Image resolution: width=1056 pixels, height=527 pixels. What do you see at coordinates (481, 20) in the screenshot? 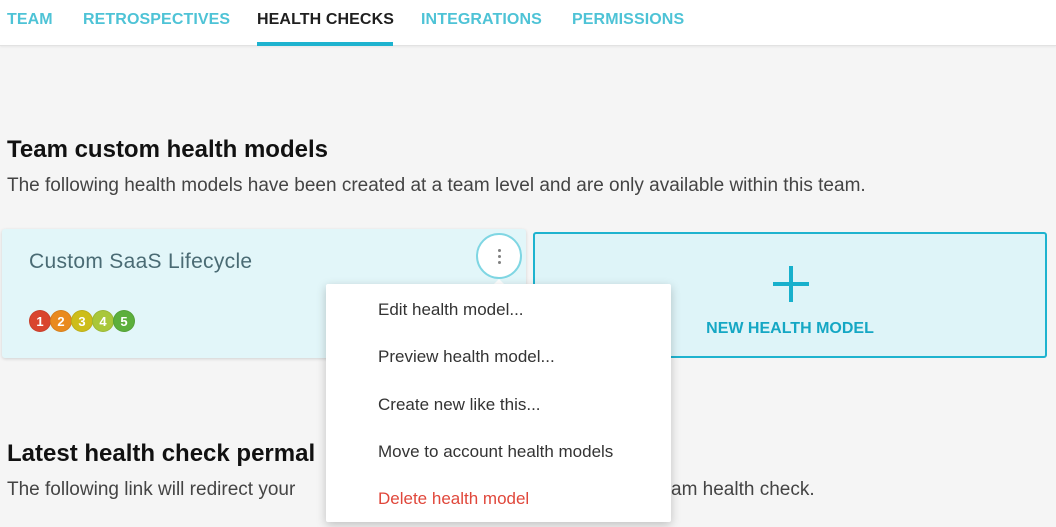
I see `tab-integrations: INTEGRATIONS` at bounding box center [481, 20].